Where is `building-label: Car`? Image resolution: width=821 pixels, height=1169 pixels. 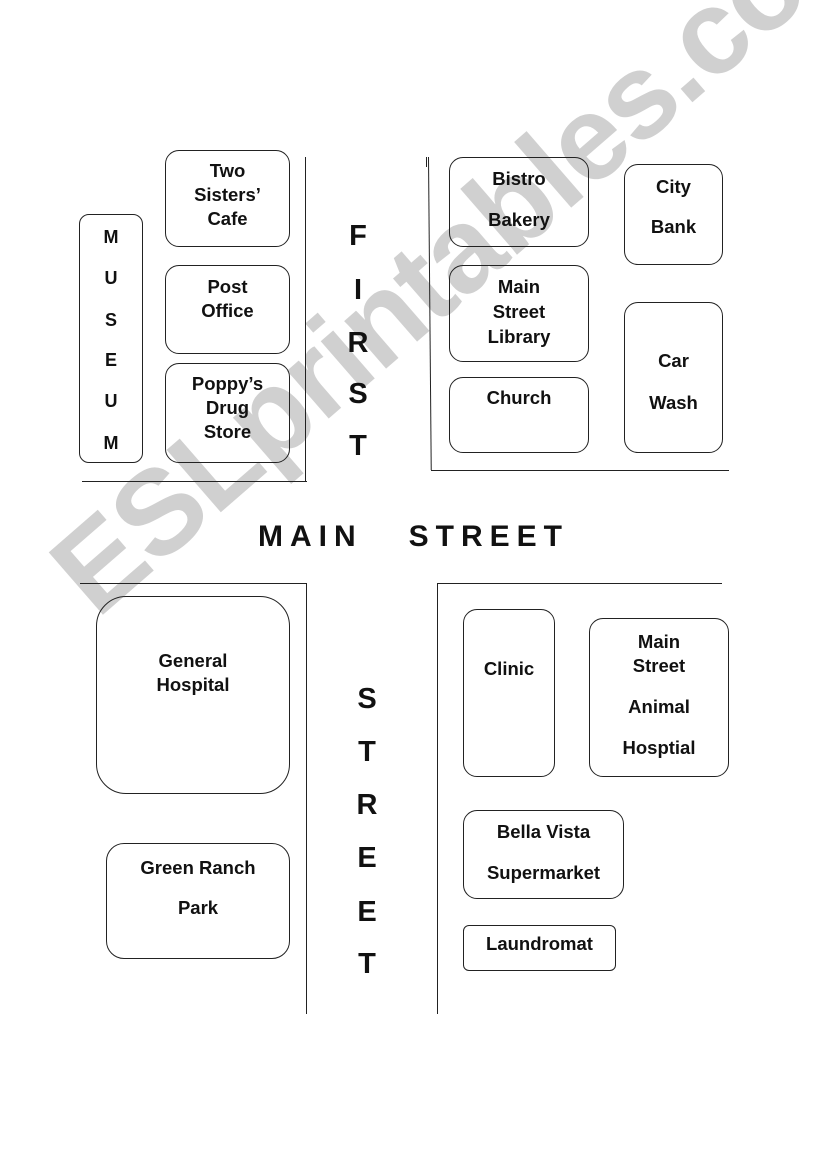 building-label: Car is located at coordinates (673, 360).